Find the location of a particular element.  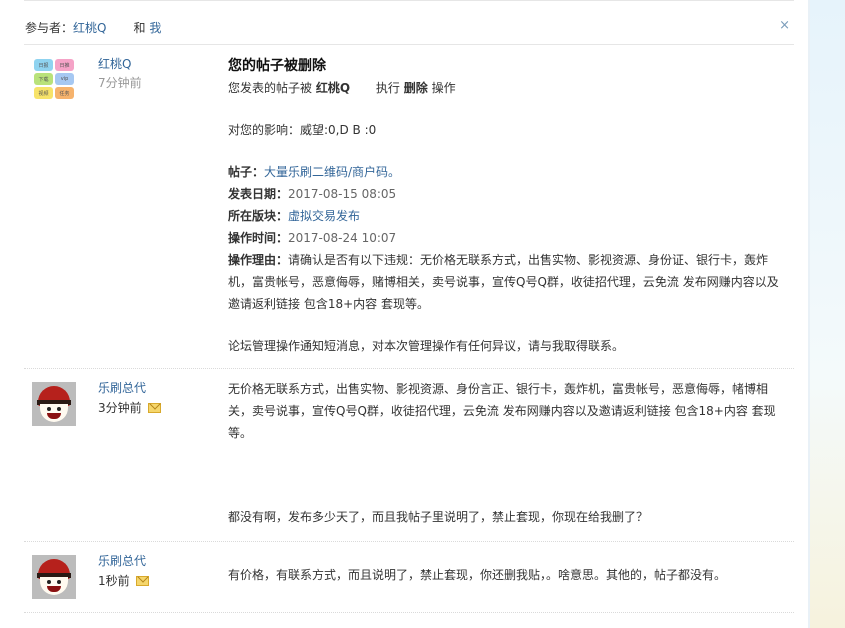

optime-label: 操作时间： is located at coordinates (258, 238).